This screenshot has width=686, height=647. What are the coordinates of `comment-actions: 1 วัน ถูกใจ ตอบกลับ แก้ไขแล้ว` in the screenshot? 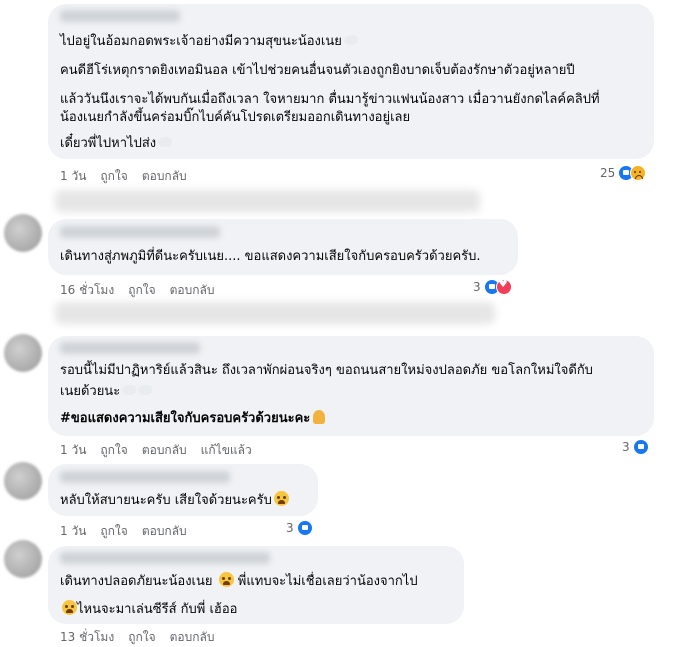 It's located at (156, 450).